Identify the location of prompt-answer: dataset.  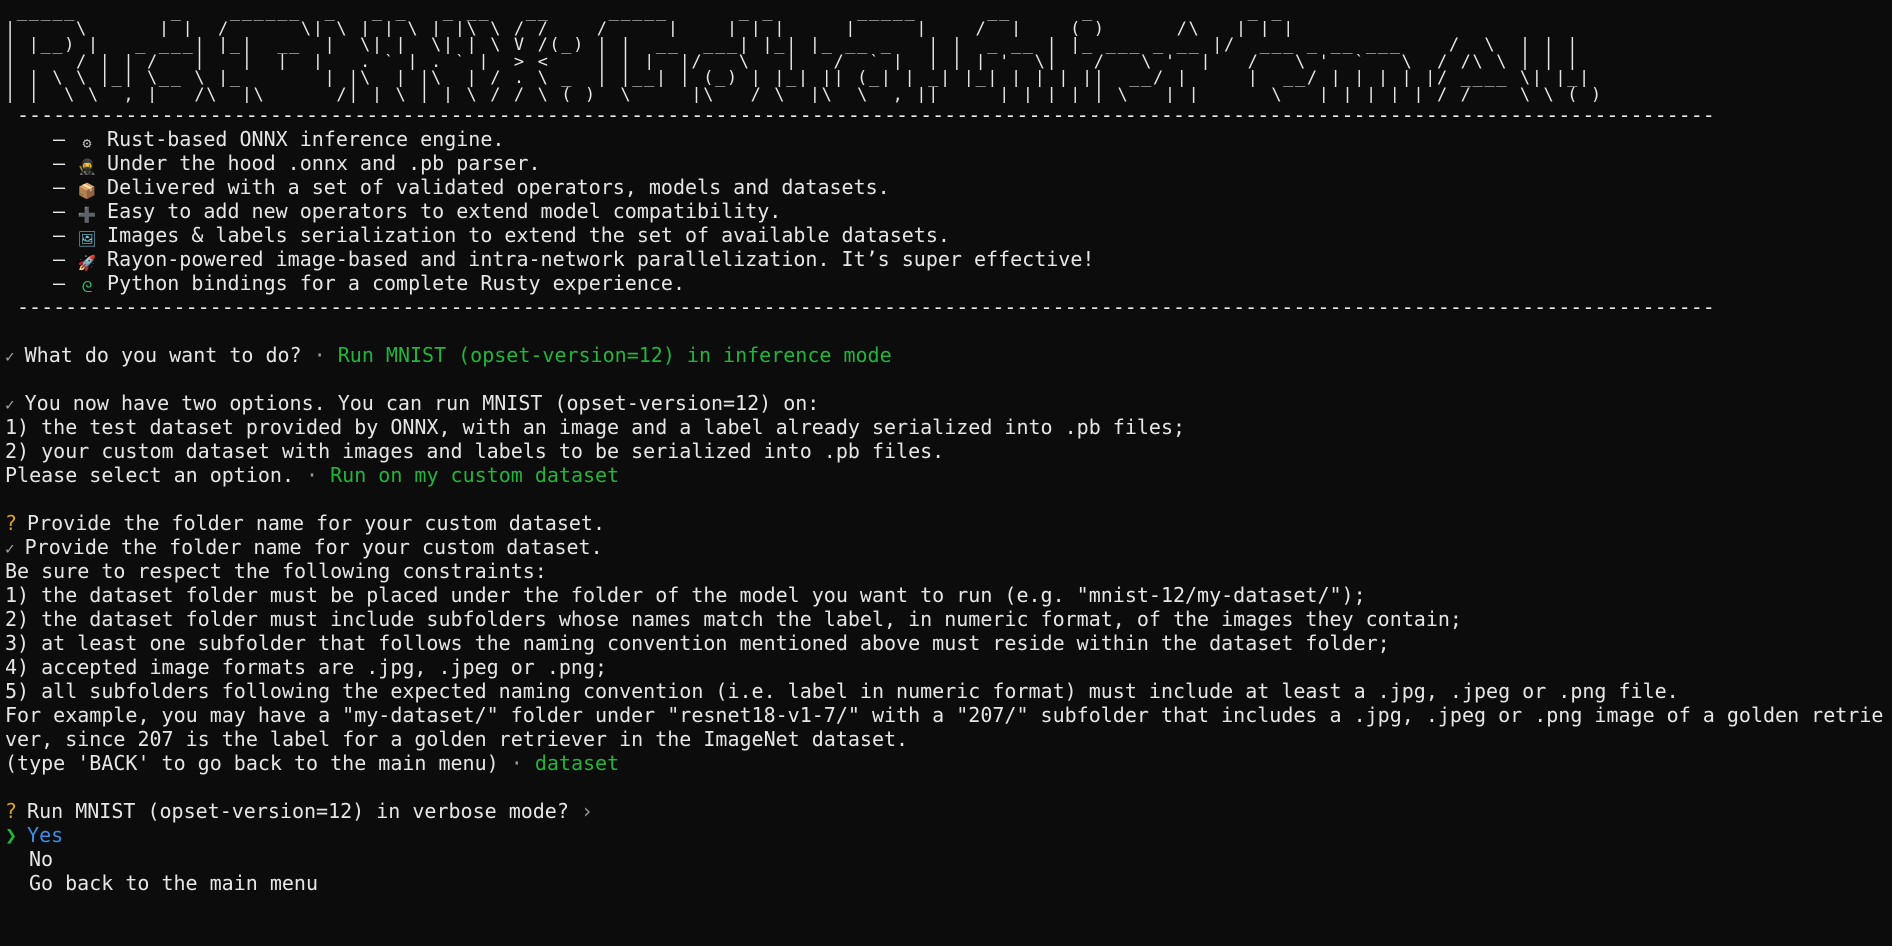
(577, 763).